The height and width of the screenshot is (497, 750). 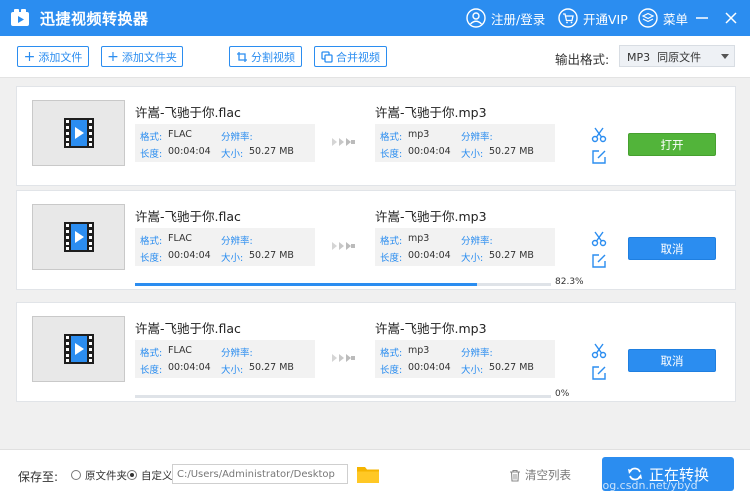 I want to click on add-folder-label: 添加文件夹, so click(x=149, y=57).